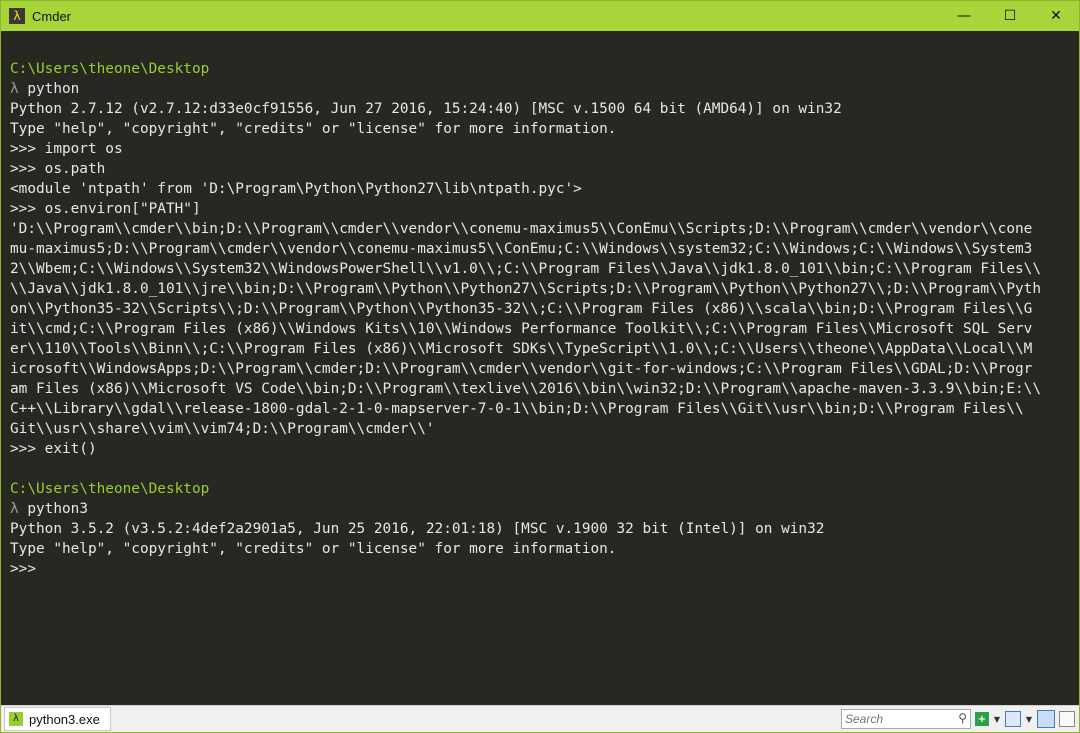 The height and width of the screenshot is (733, 1080). What do you see at coordinates (58, 169) in the screenshot?
I see `repl-input-ospath: >>> os.path` at bounding box center [58, 169].